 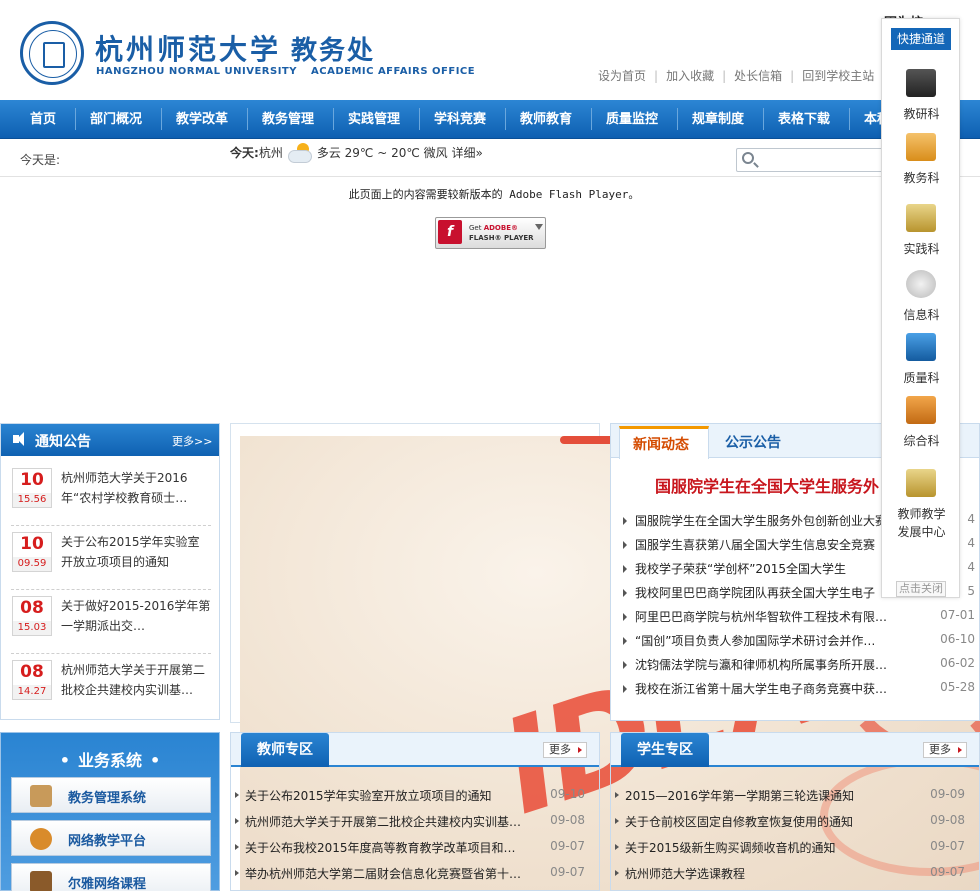 I want to click on nav-regulations: 规章制度, so click(x=718, y=119).